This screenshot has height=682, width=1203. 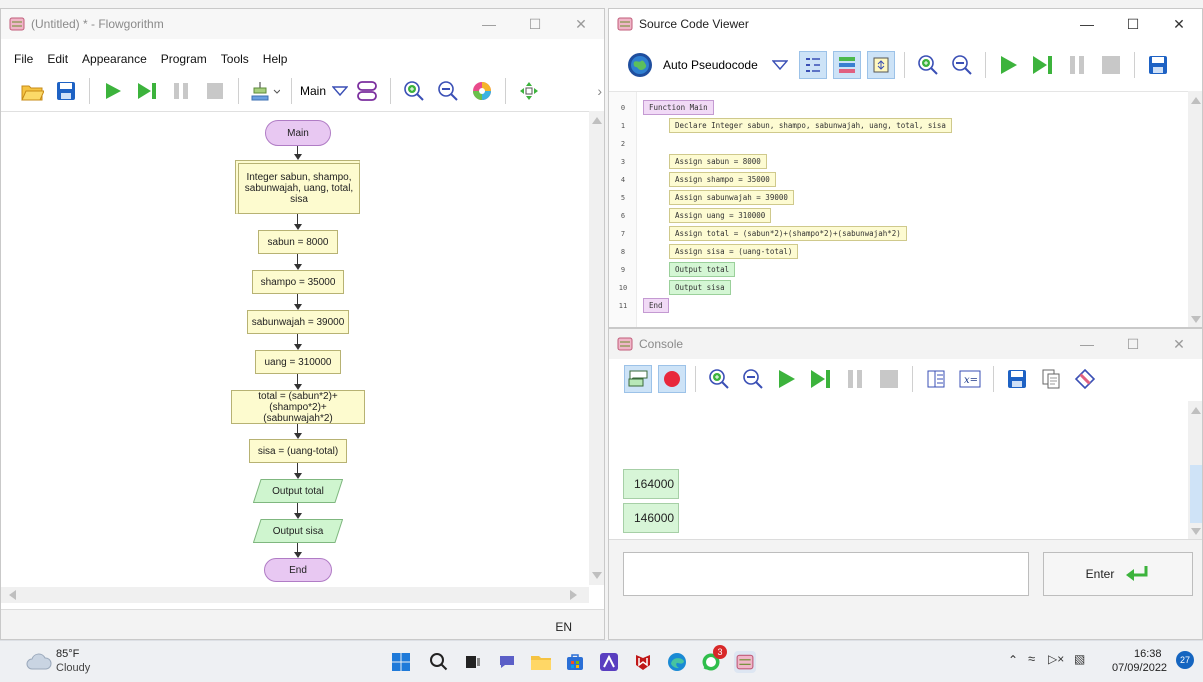 I want to click on source-vertical-scrollbar, so click(x=1195, y=209).